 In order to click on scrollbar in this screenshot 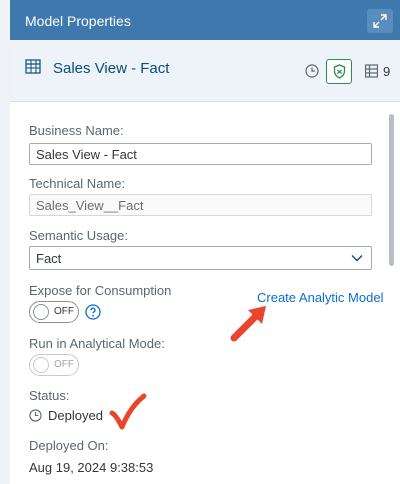, I will do `click(391, 190)`.